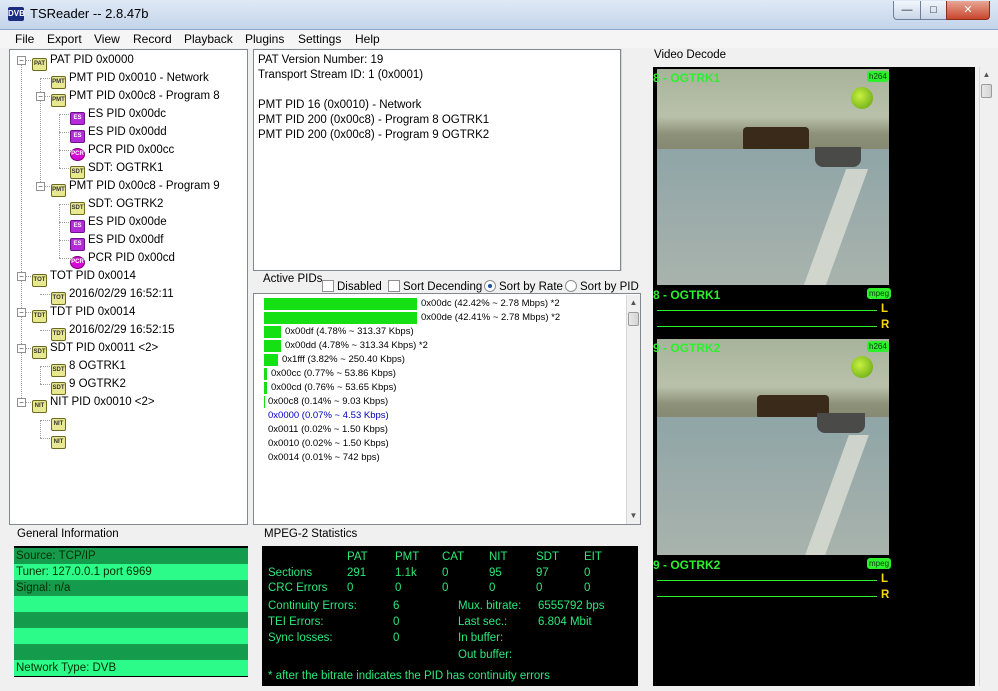 This screenshot has width=998, height=691. I want to click on pid-row: 0x00dd (4.78% ~ 313.34 Kbps) *2, so click(356, 345).